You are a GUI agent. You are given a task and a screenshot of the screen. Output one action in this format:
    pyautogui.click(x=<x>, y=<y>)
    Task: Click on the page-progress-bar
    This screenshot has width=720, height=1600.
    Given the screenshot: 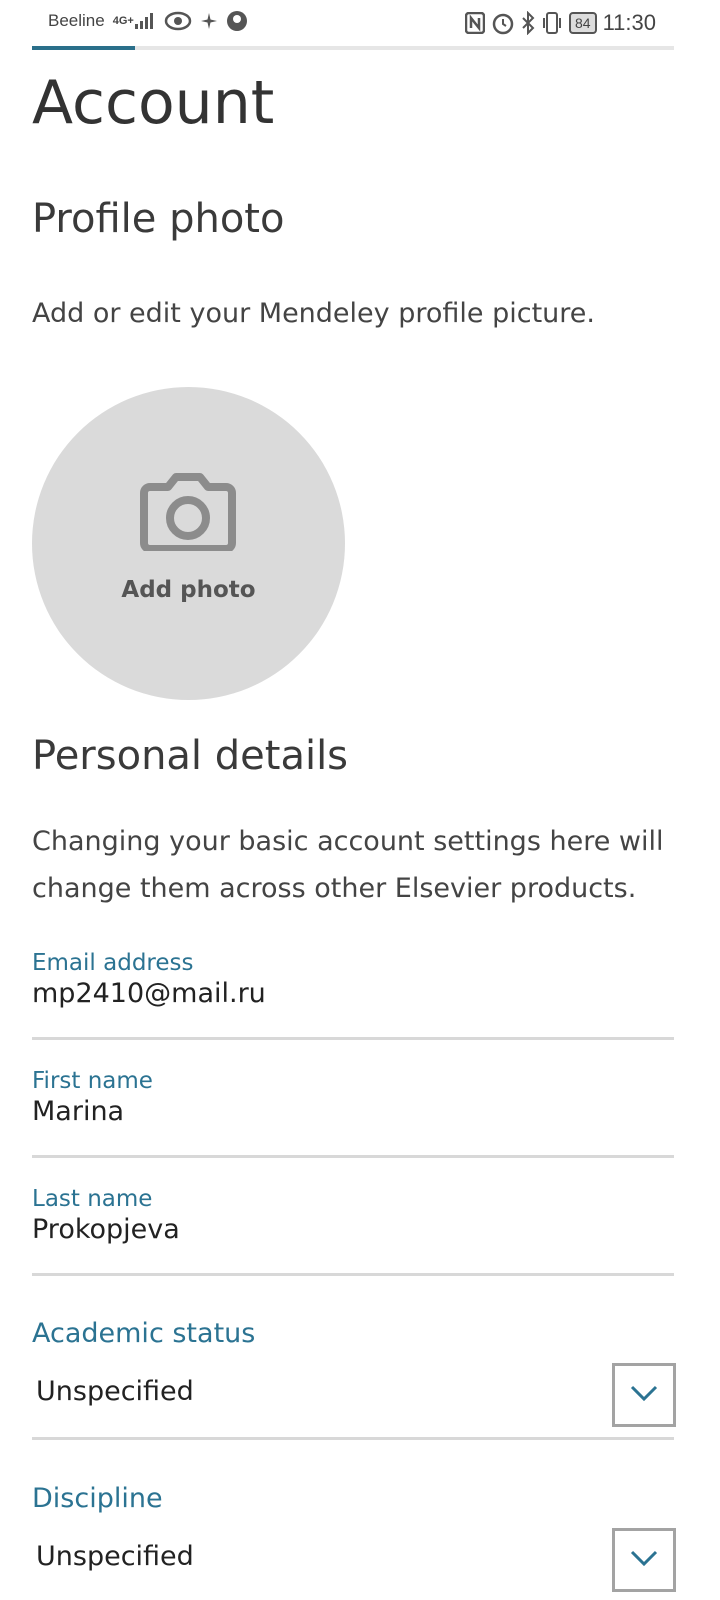 What is the action you would take?
    pyautogui.click(x=353, y=48)
    